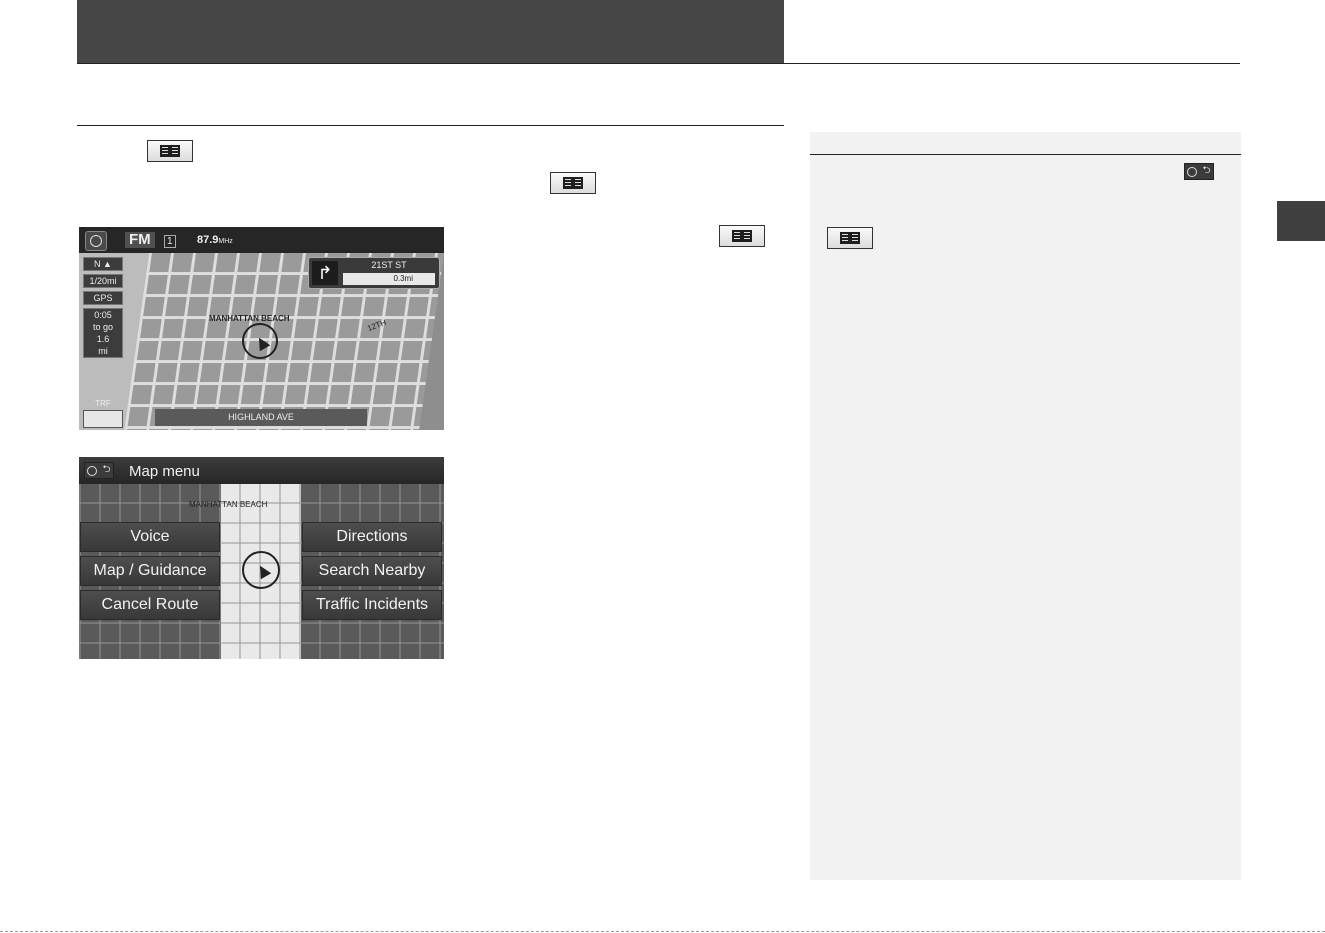 Image resolution: width=1325 pixels, height=933 pixels. Describe the element at coordinates (372, 571) in the screenshot. I see `search-nearby-button: Search Nearby` at that location.